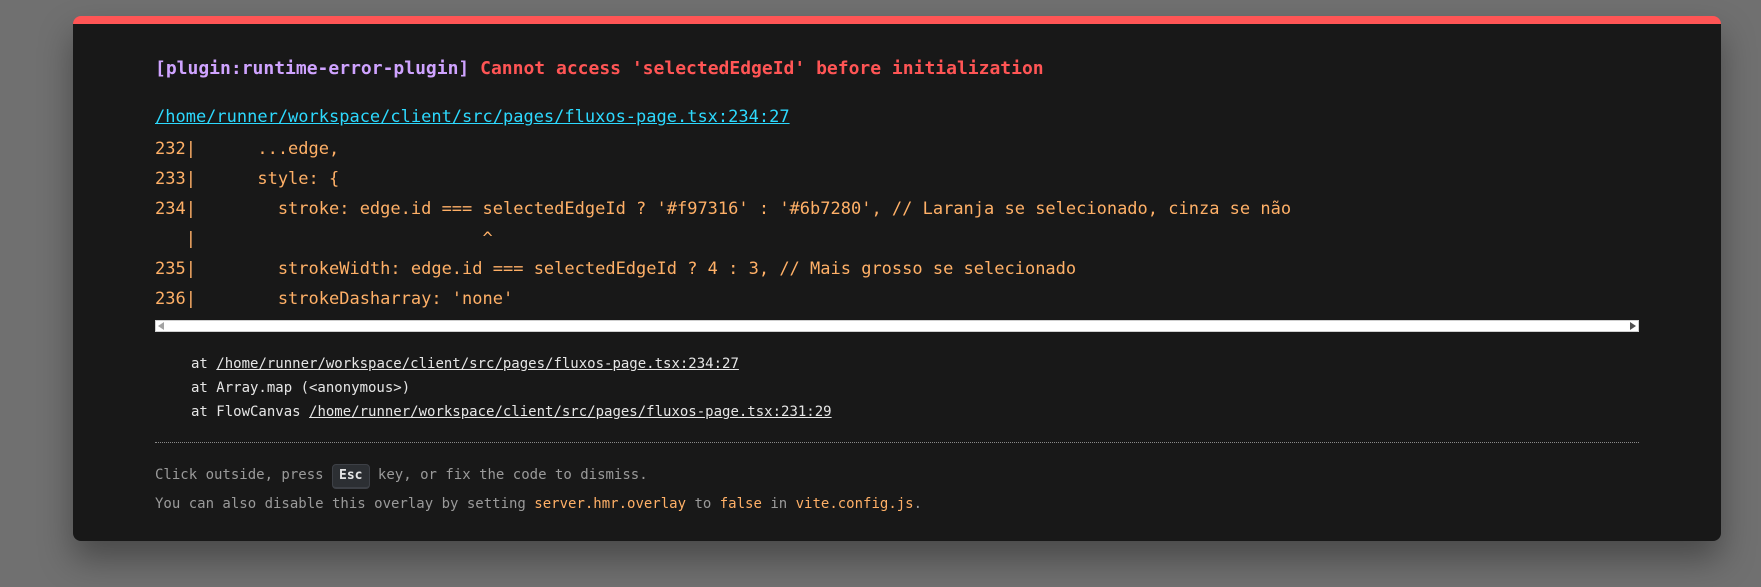 The height and width of the screenshot is (587, 1761). I want to click on code-line: 236| strokeDasharray: 'none', so click(334, 299).